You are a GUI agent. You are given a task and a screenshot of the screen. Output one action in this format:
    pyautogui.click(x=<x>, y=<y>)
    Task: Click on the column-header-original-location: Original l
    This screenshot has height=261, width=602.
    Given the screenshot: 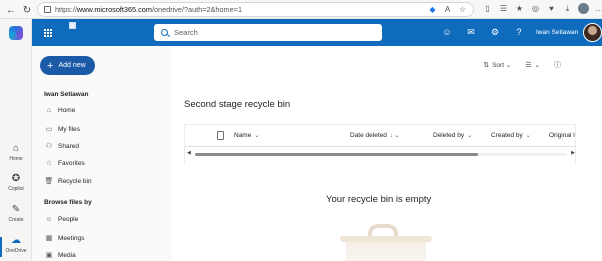 What is the action you would take?
    pyautogui.click(x=562, y=135)
    